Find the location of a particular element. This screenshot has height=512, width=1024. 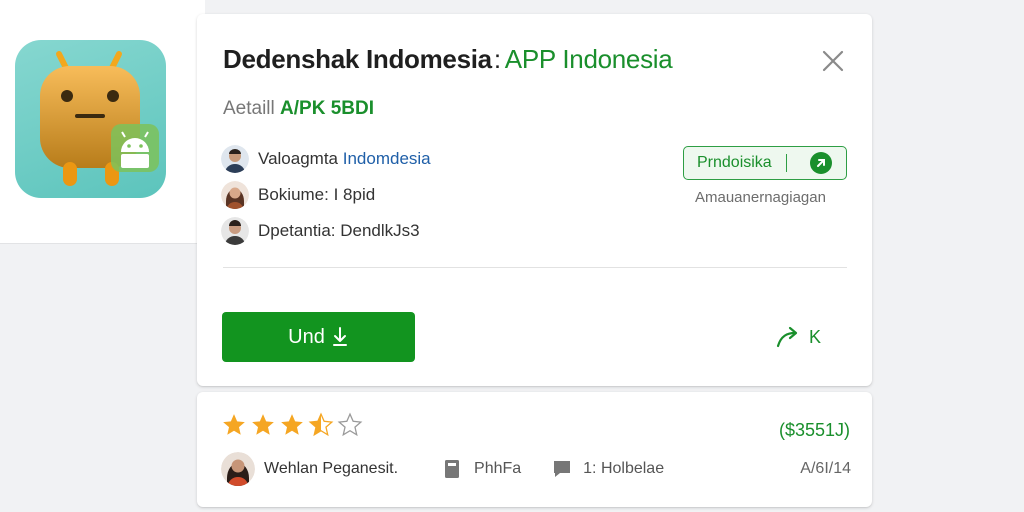

app-title-suffix: APP Indonesia is located at coordinates (588, 59).